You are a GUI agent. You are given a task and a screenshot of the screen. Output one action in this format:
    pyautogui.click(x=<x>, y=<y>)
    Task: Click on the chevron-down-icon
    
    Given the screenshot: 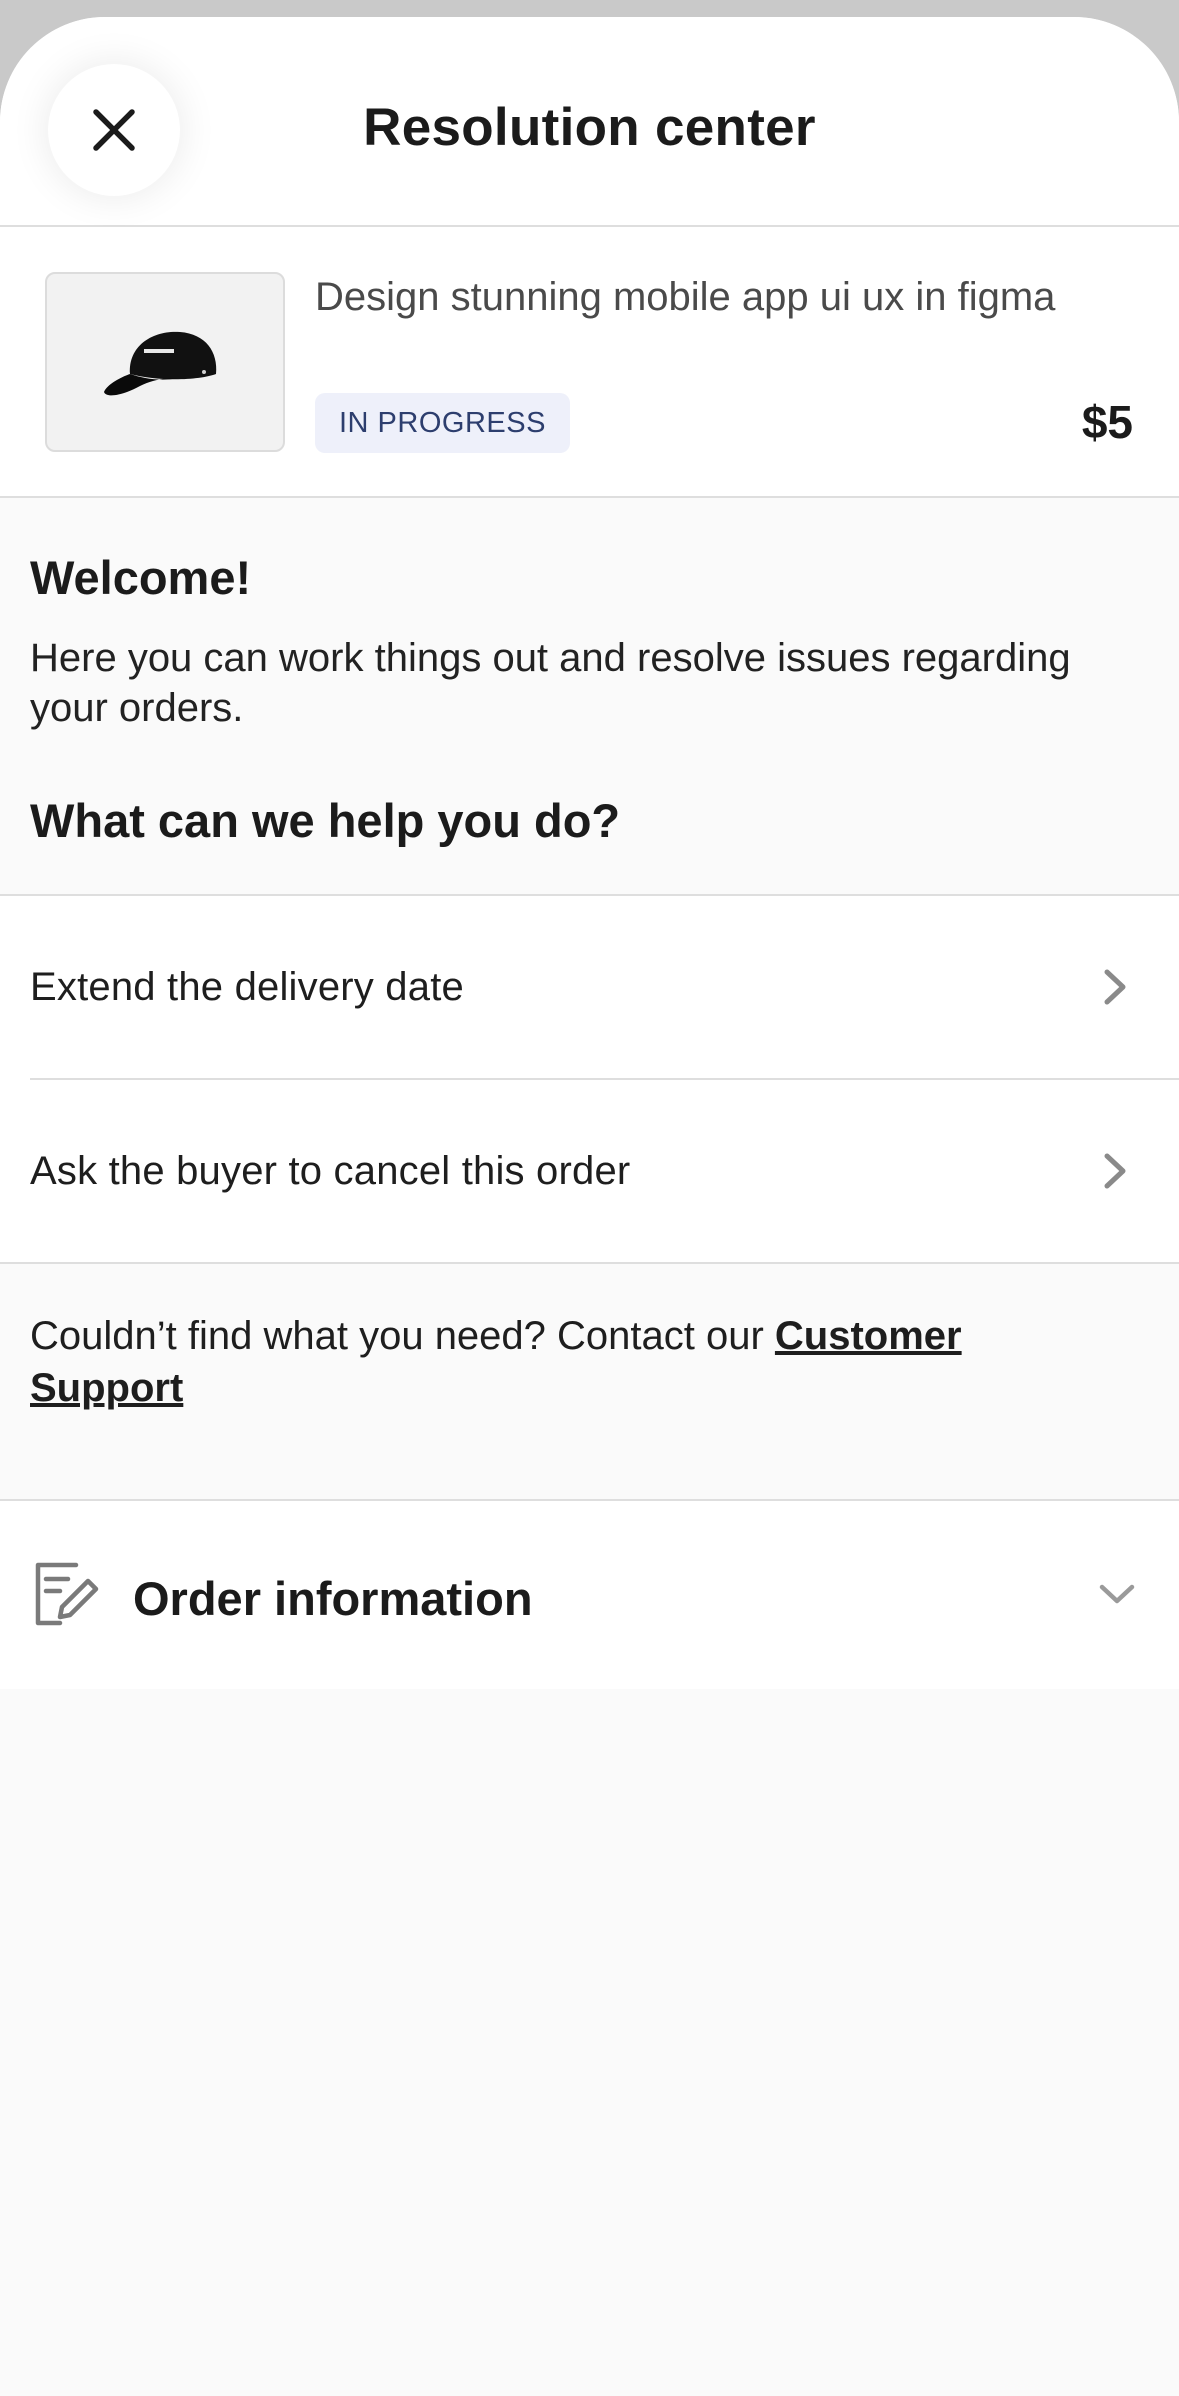 What is the action you would take?
    pyautogui.click(x=1117, y=1594)
    